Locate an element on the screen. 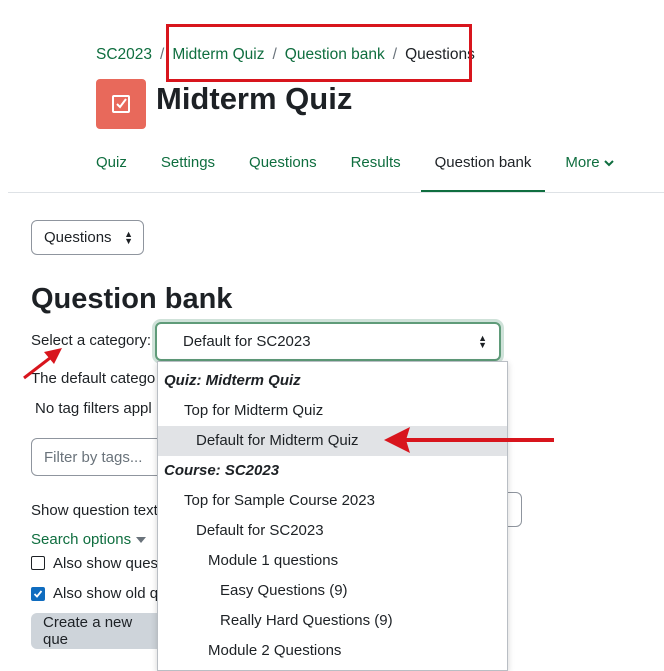 The width and height of the screenshot is (664, 671). questions-select-value: Questions is located at coordinates (78, 237).